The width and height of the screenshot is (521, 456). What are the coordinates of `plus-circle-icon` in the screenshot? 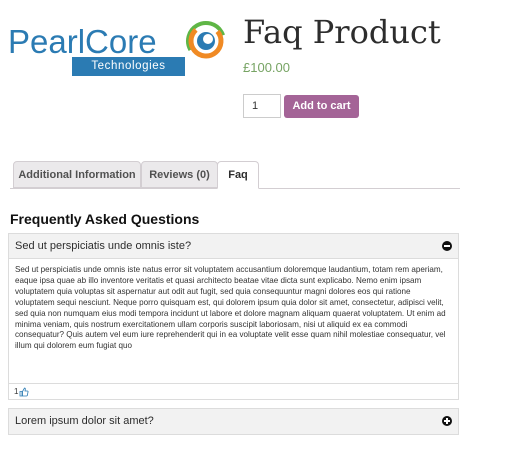 It's located at (447, 421).